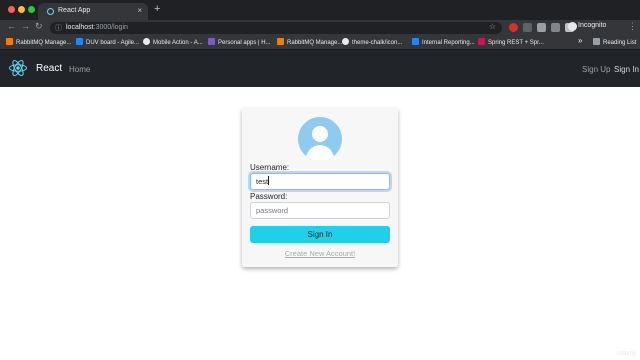  What do you see at coordinates (492, 26) in the screenshot?
I see `bookmark-star-icon: ☆` at bounding box center [492, 26].